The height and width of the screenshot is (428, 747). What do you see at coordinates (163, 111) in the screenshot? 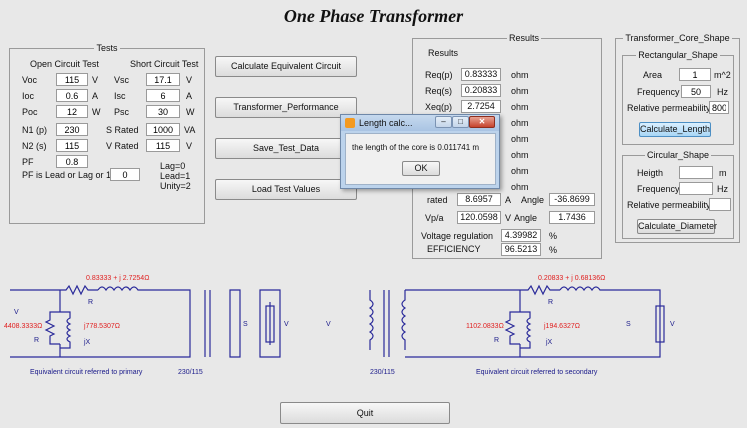
I see `psc-field` at bounding box center [163, 111].